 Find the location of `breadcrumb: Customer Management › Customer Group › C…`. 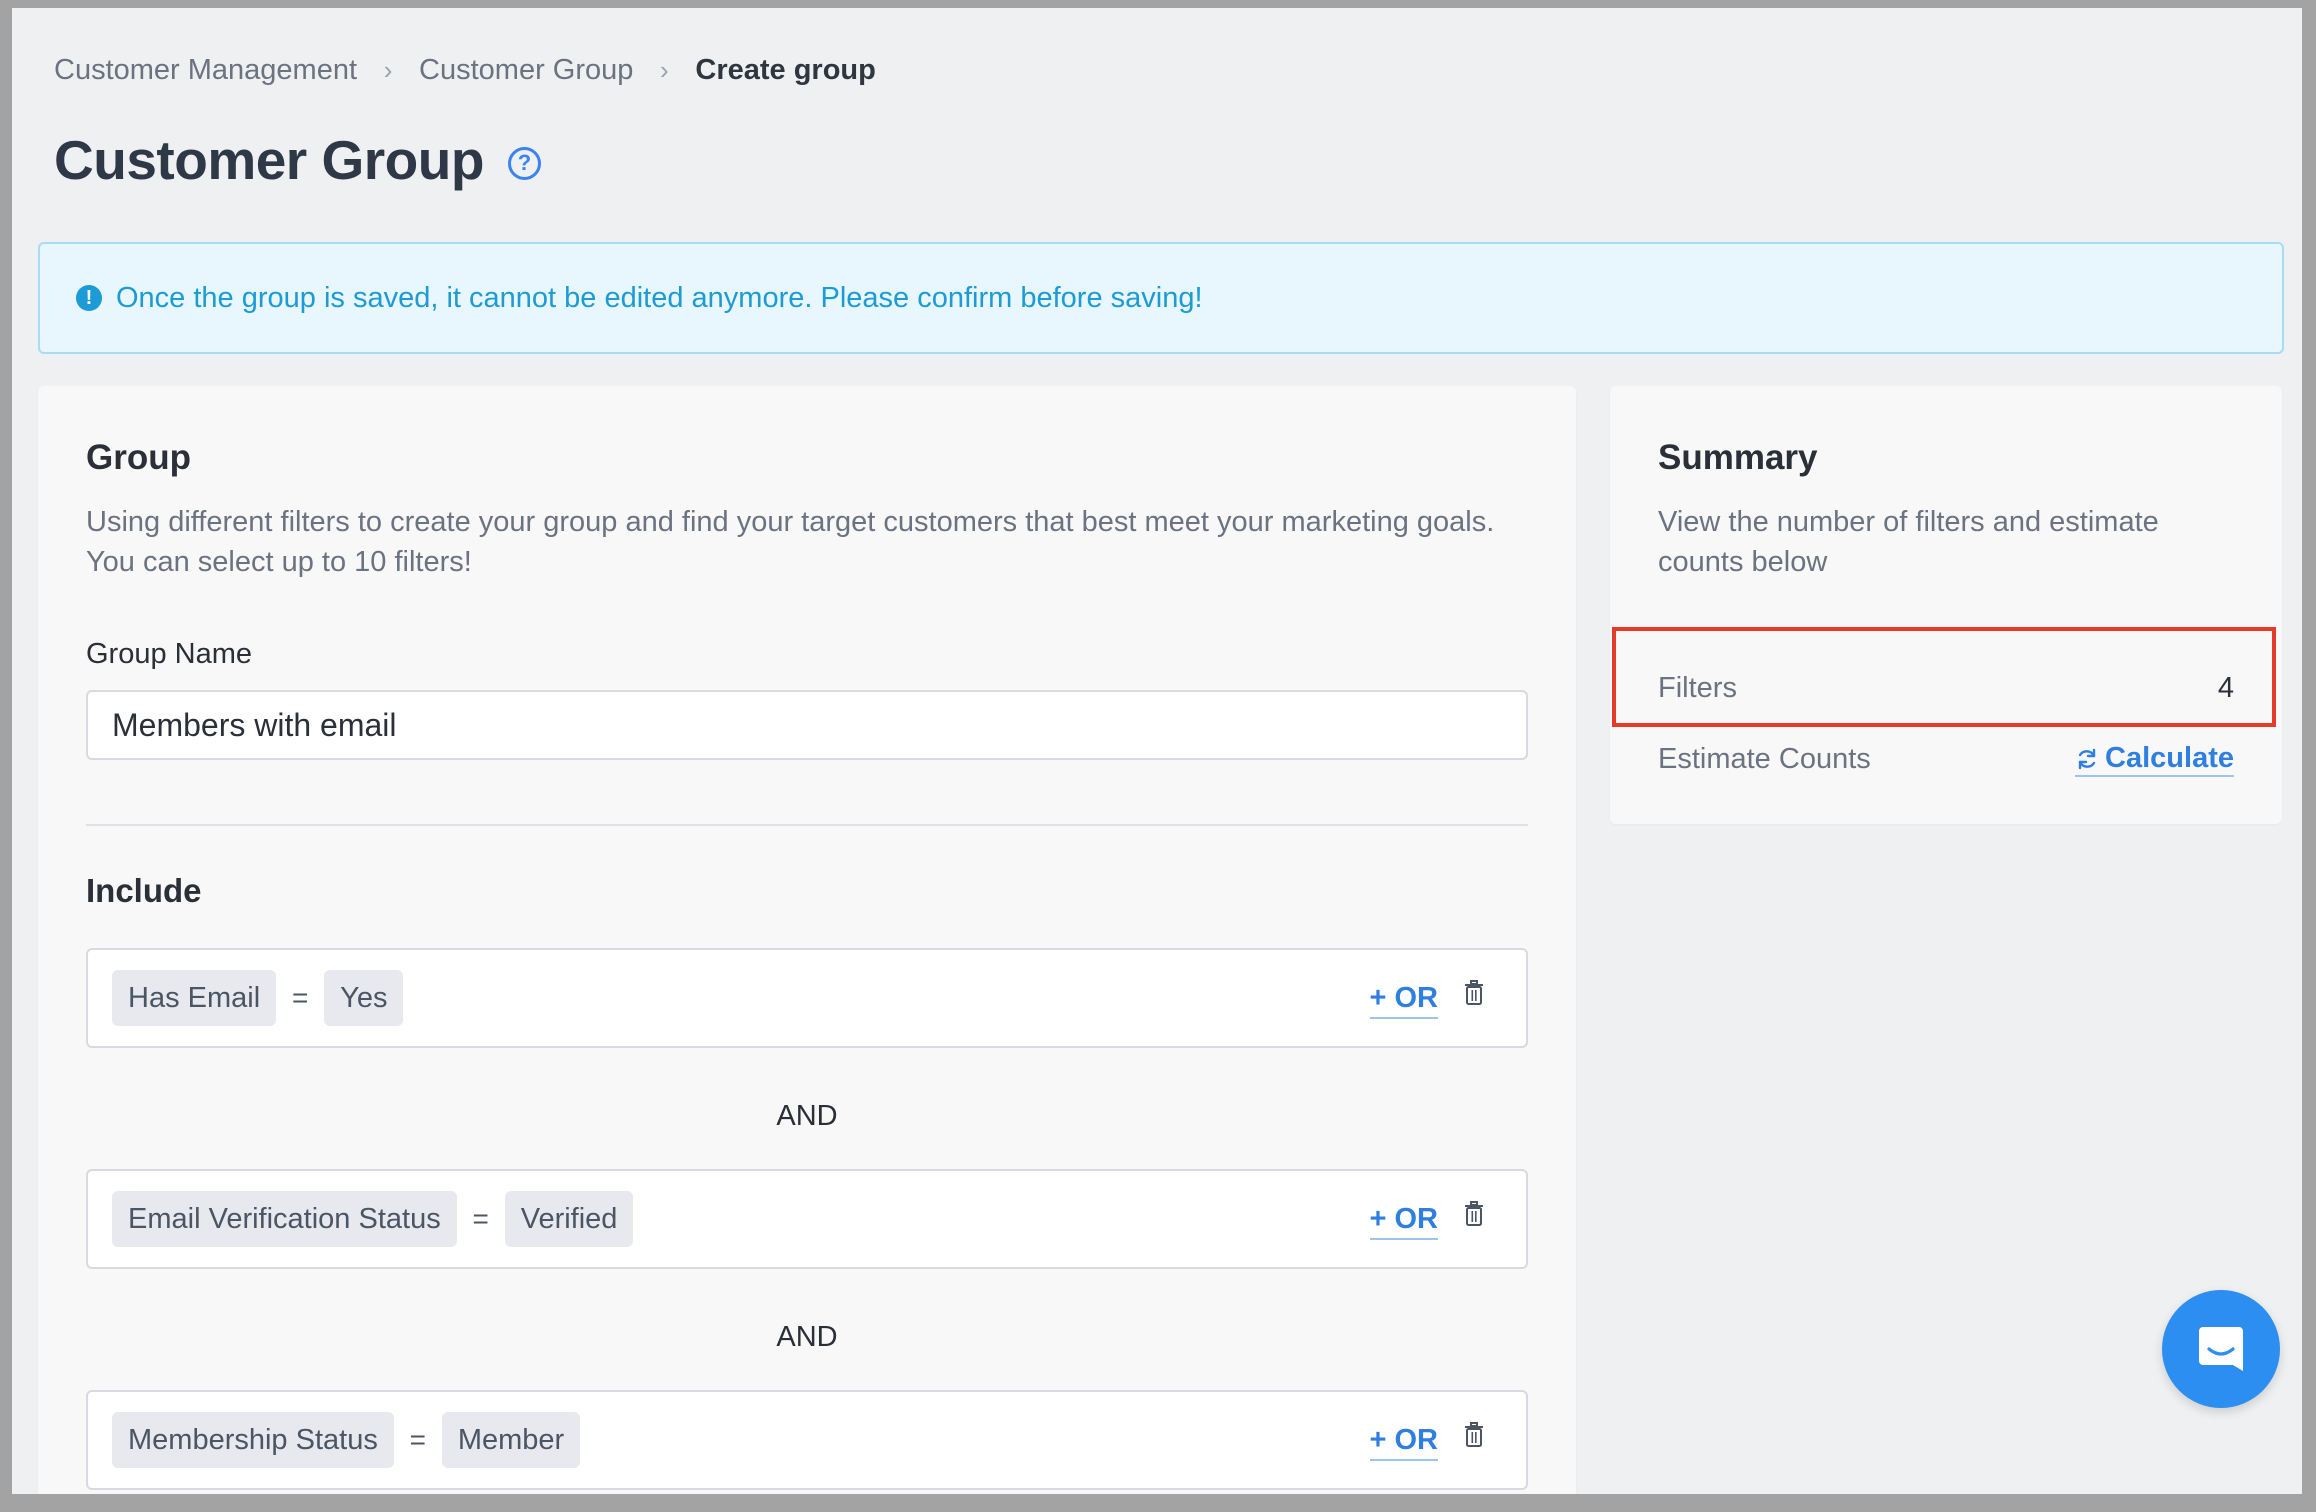

breadcrumb: Customer Management › Customer Group › C… is located at coordinates (465, 70).